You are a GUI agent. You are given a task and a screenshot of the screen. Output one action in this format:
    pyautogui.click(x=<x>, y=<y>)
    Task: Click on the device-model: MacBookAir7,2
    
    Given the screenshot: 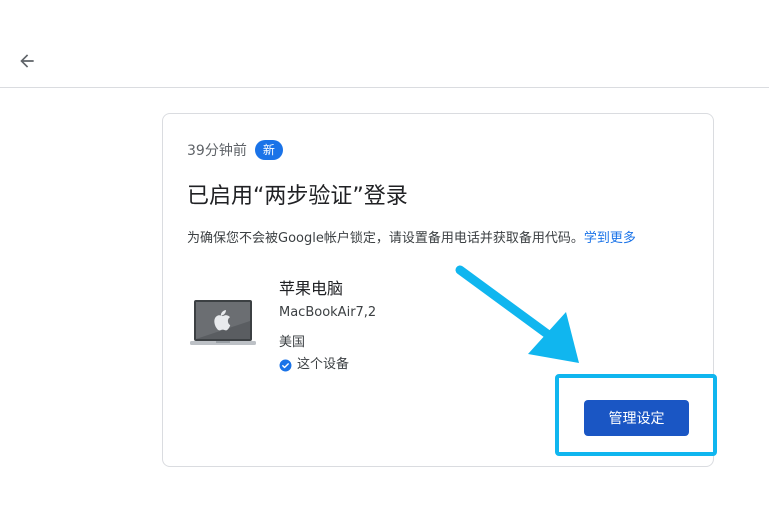 What is the action you would take?
    pyautogui.click(x=328, y=312)
    